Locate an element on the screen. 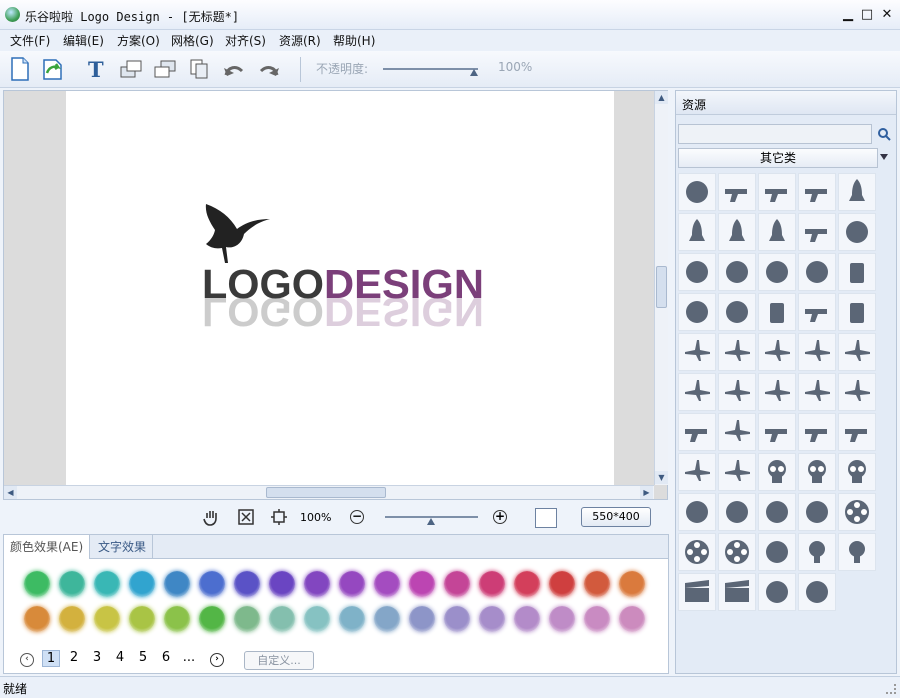 The height and width of the screenshot is (698, 900). skull-icon is located at coordinates (777, 472).